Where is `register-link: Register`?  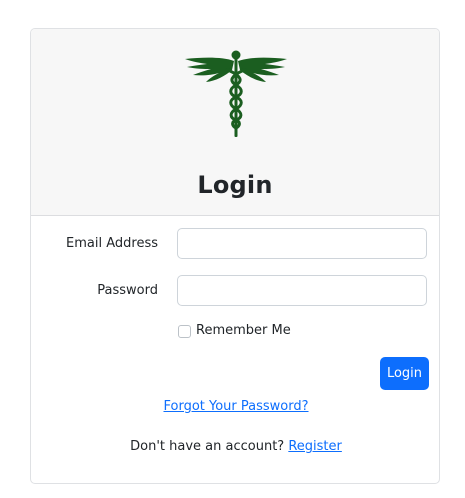 register-link: Register is located at coordinates (315, 446).